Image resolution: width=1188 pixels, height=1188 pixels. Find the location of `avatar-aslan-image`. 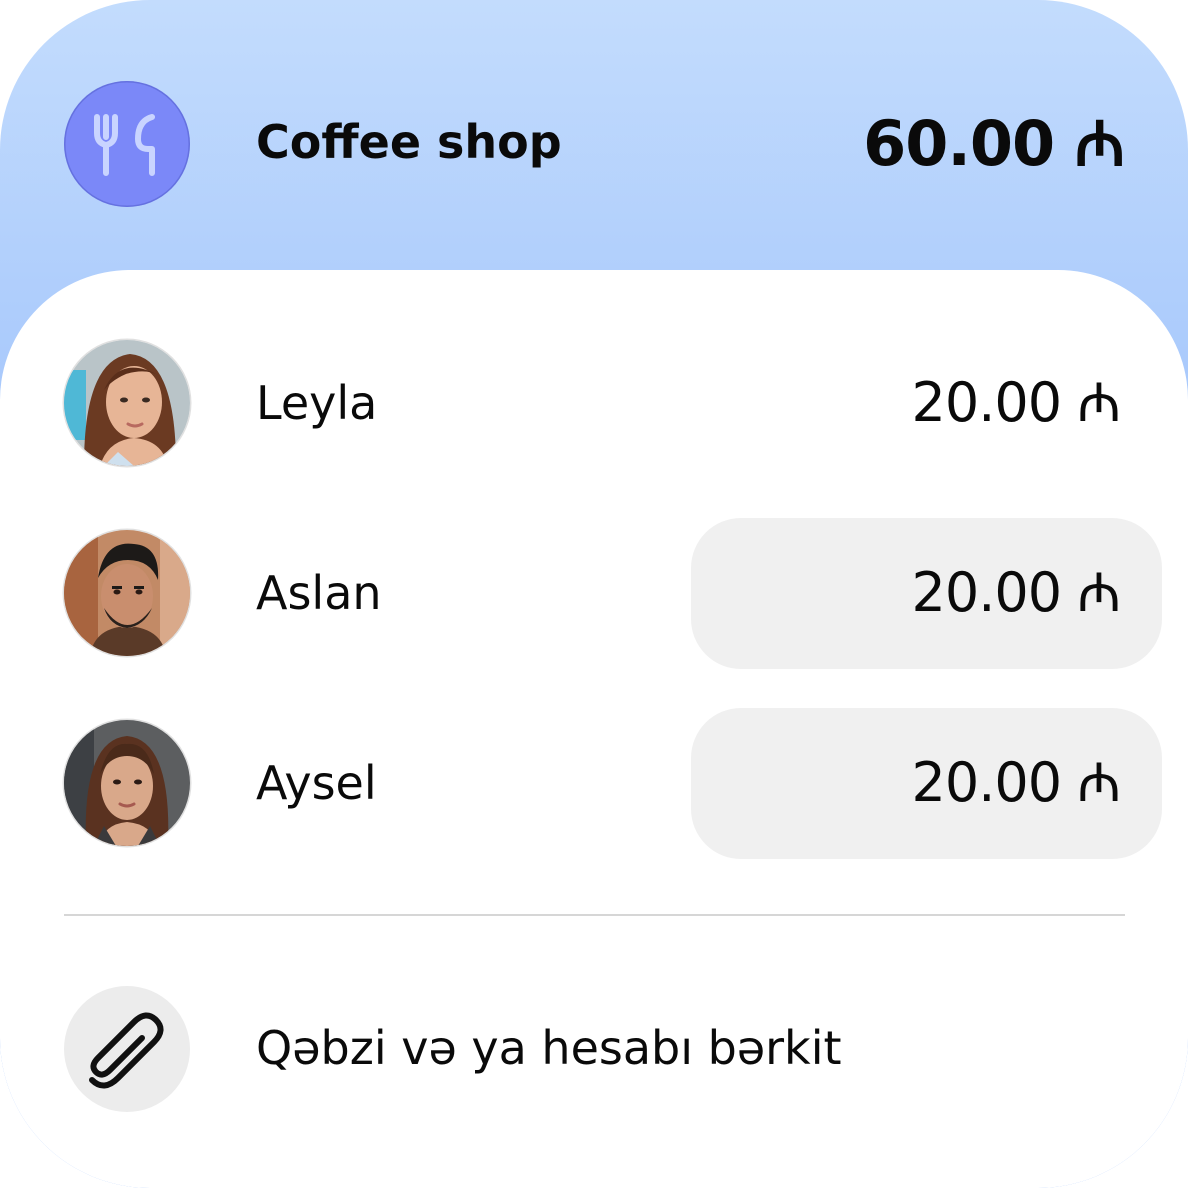

avatar-aslan-image is located at coordinates (127, 593).